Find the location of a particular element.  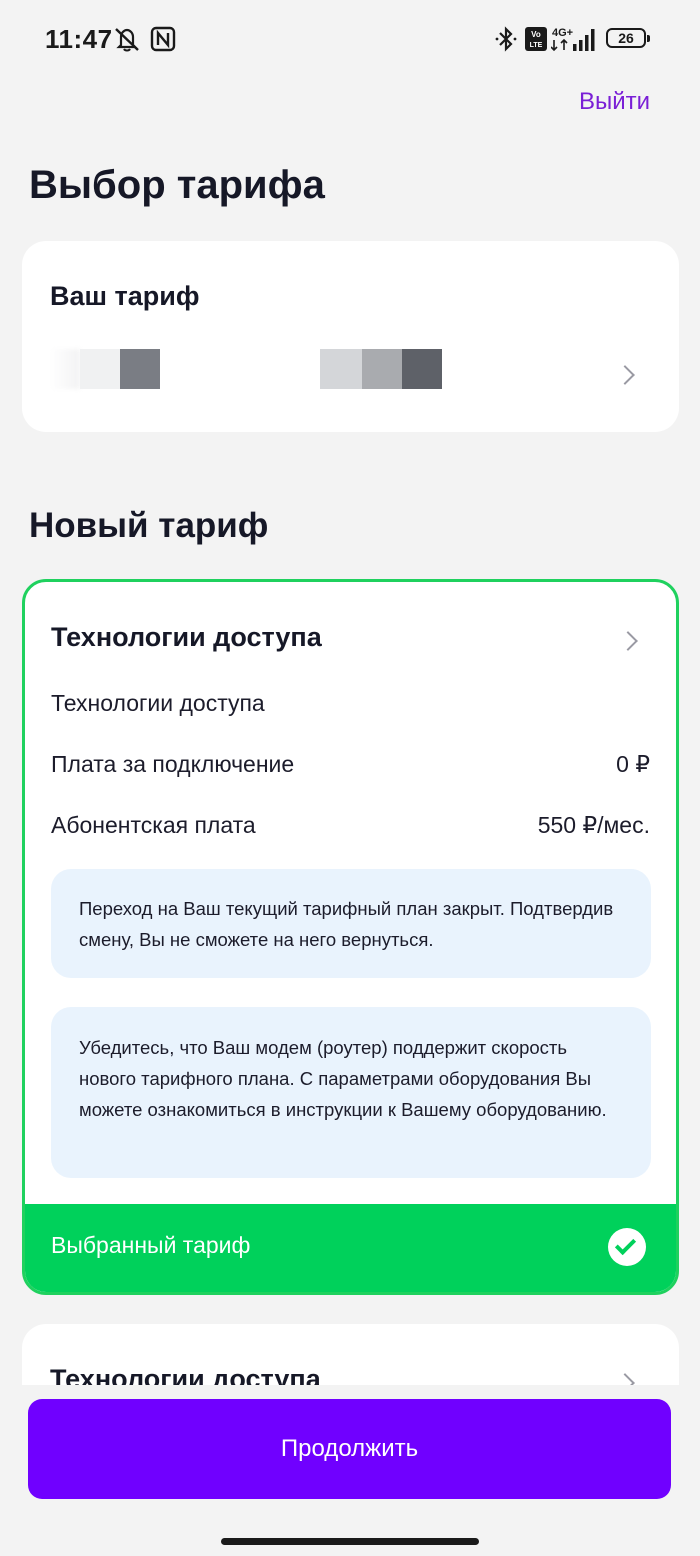

connection-fee-label: Плата за подключение is located at coordinates (173, 764).